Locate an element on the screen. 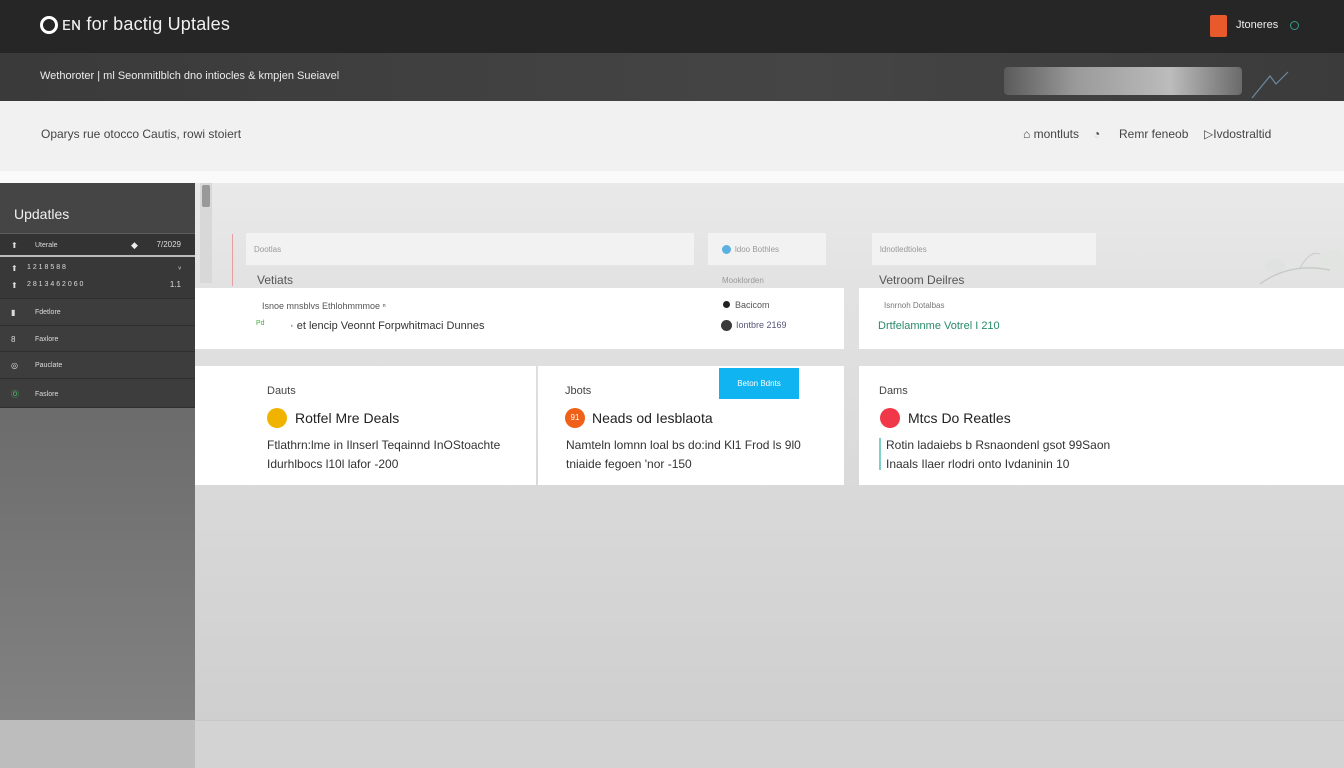 The width and height of the screenshot is (1344, 768). badge-icon: 91 is located at coordinates (575, 418).